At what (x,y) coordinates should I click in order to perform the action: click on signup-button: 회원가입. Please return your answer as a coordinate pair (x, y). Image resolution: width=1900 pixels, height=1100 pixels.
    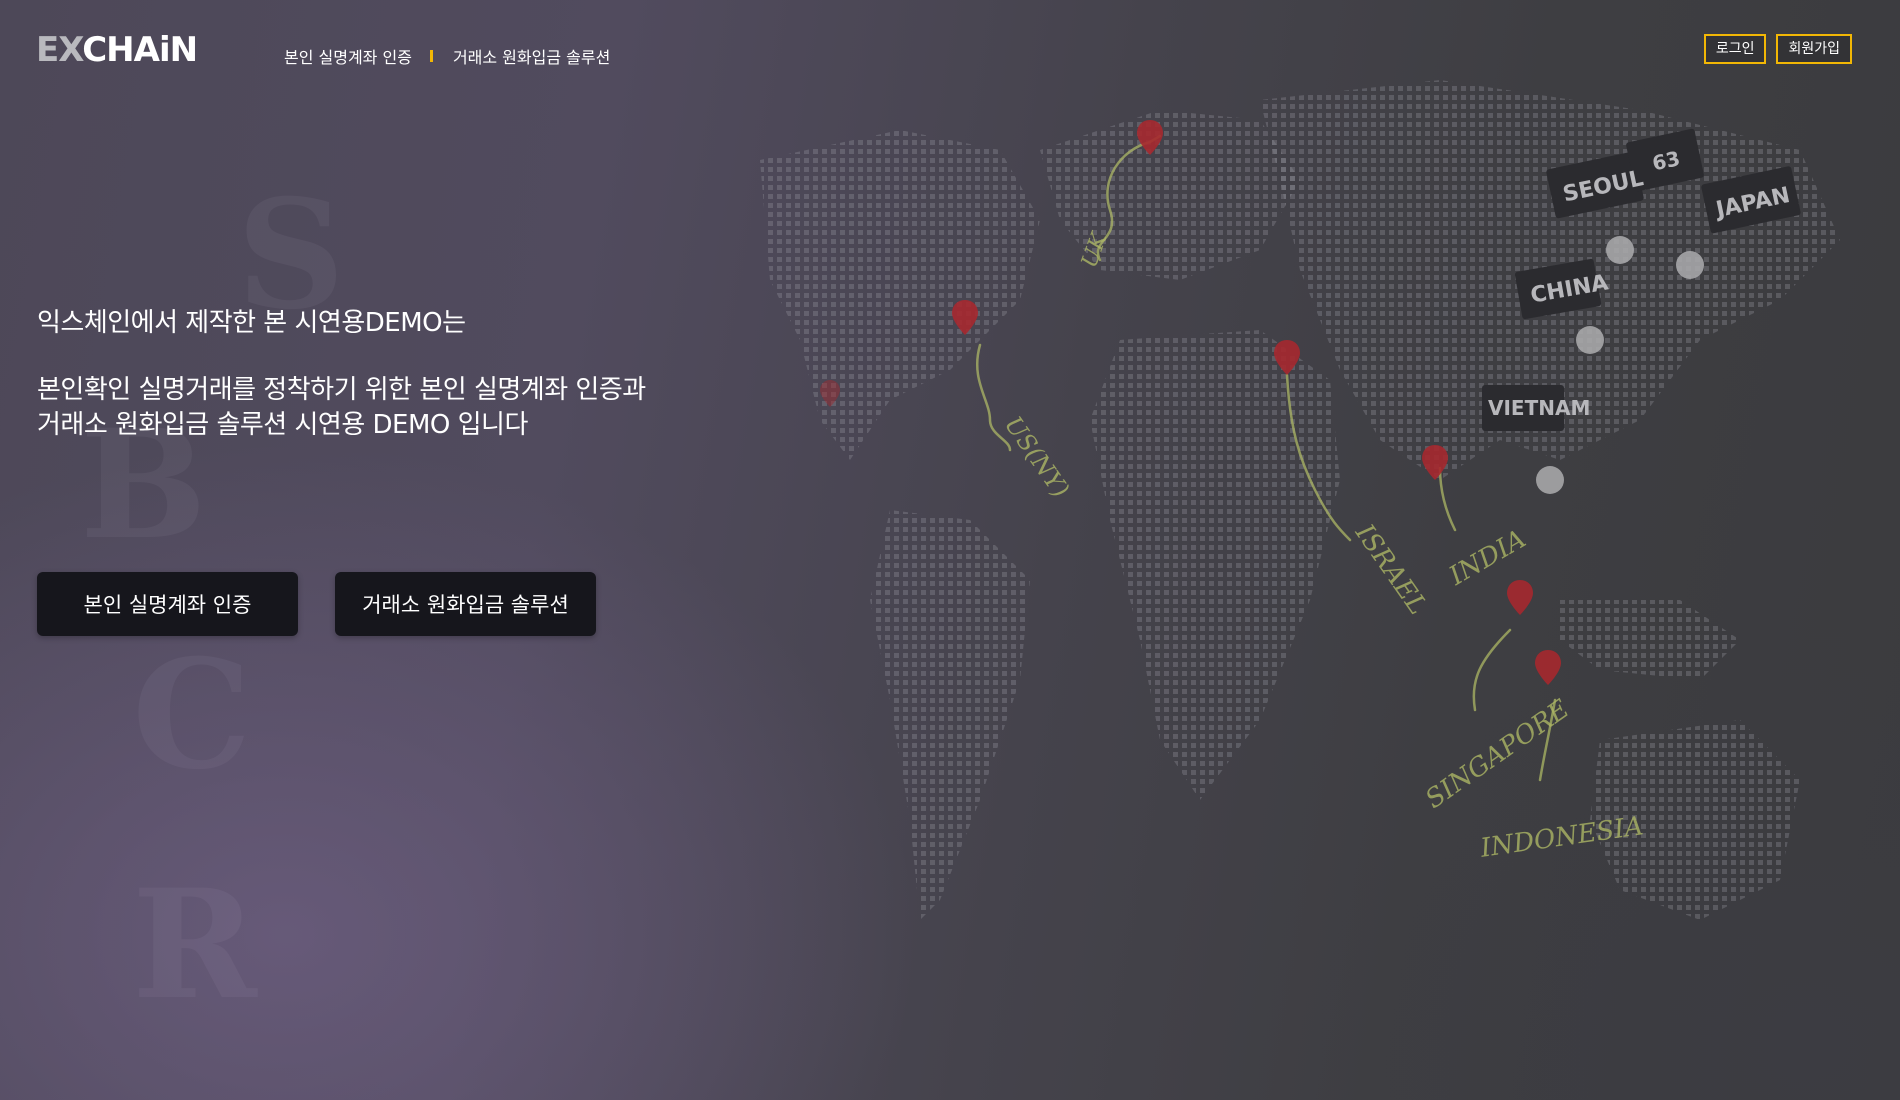
    Looking at the image, I should click on (1814, 49).